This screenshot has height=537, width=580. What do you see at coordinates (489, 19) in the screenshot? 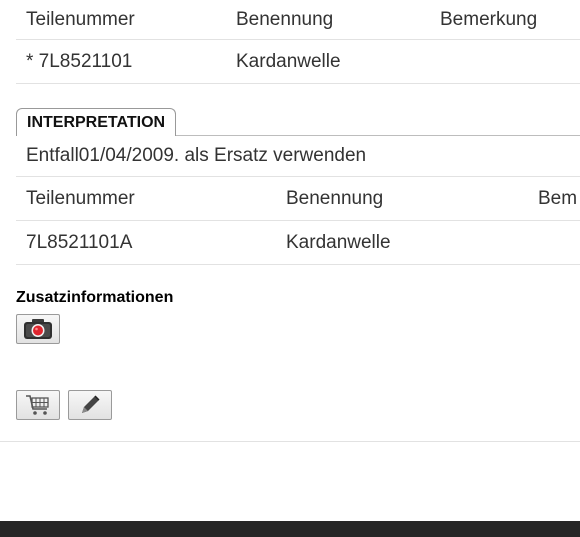
I see `column-header-remark: Bemerkung` at bounding box center [489, 19].